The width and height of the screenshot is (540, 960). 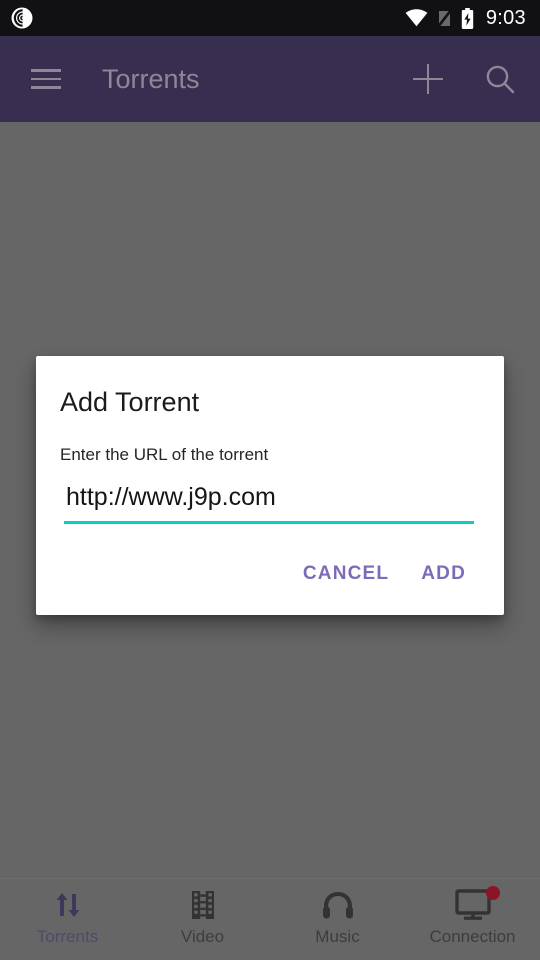 I want to click on nav-item-music: Music, so click(x=337, y=919).